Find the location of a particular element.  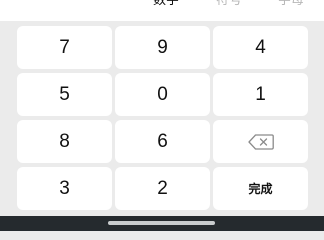

key-1: 1 is located at coordinates (260, 94).